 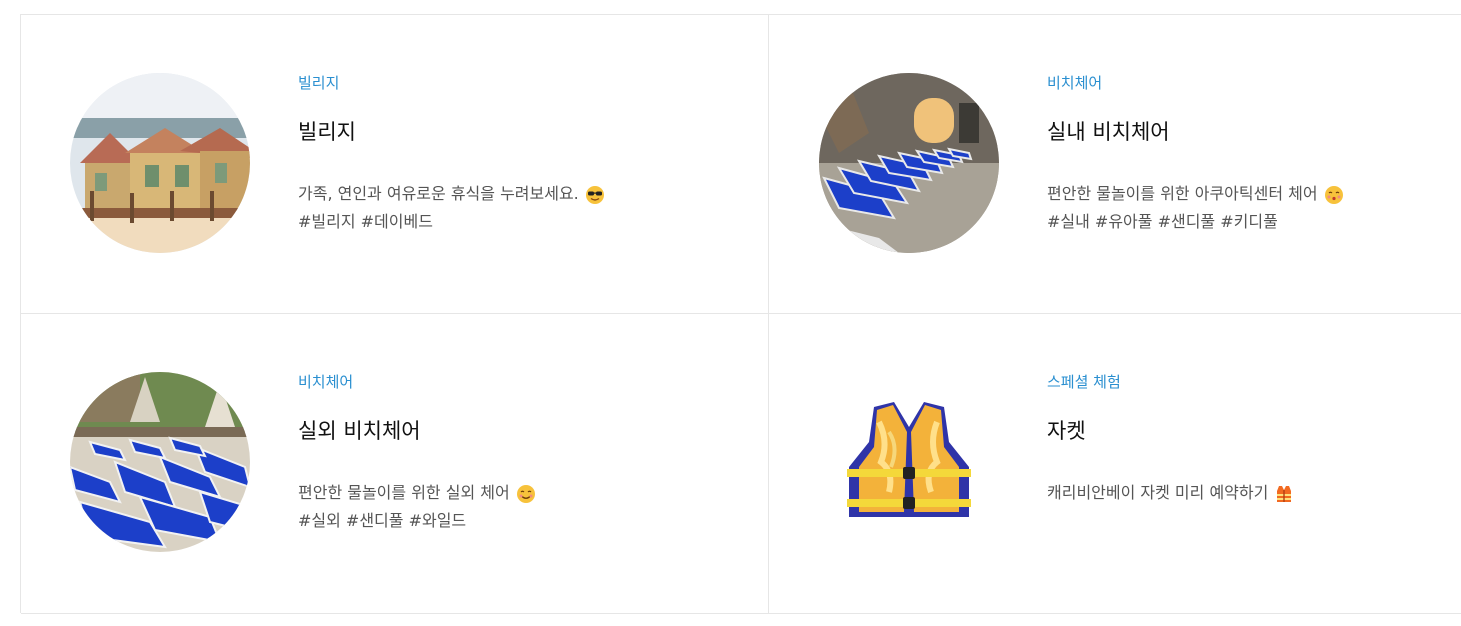 What do you see at coordinates (1284, 494) in the screenshot?
I see `safety-vest-icon` at bounding box center [1284, 494].